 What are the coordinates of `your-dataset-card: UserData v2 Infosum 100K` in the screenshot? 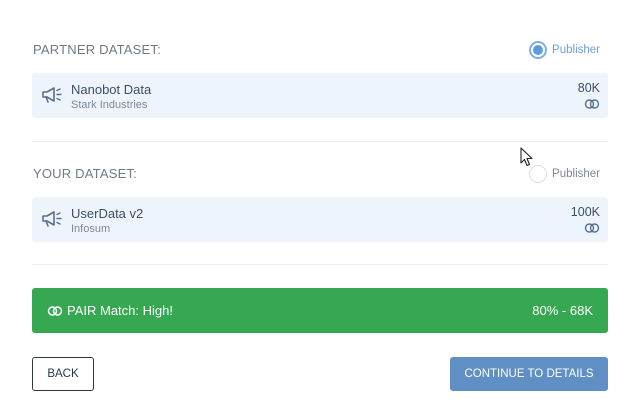 It's located at (320, 219).